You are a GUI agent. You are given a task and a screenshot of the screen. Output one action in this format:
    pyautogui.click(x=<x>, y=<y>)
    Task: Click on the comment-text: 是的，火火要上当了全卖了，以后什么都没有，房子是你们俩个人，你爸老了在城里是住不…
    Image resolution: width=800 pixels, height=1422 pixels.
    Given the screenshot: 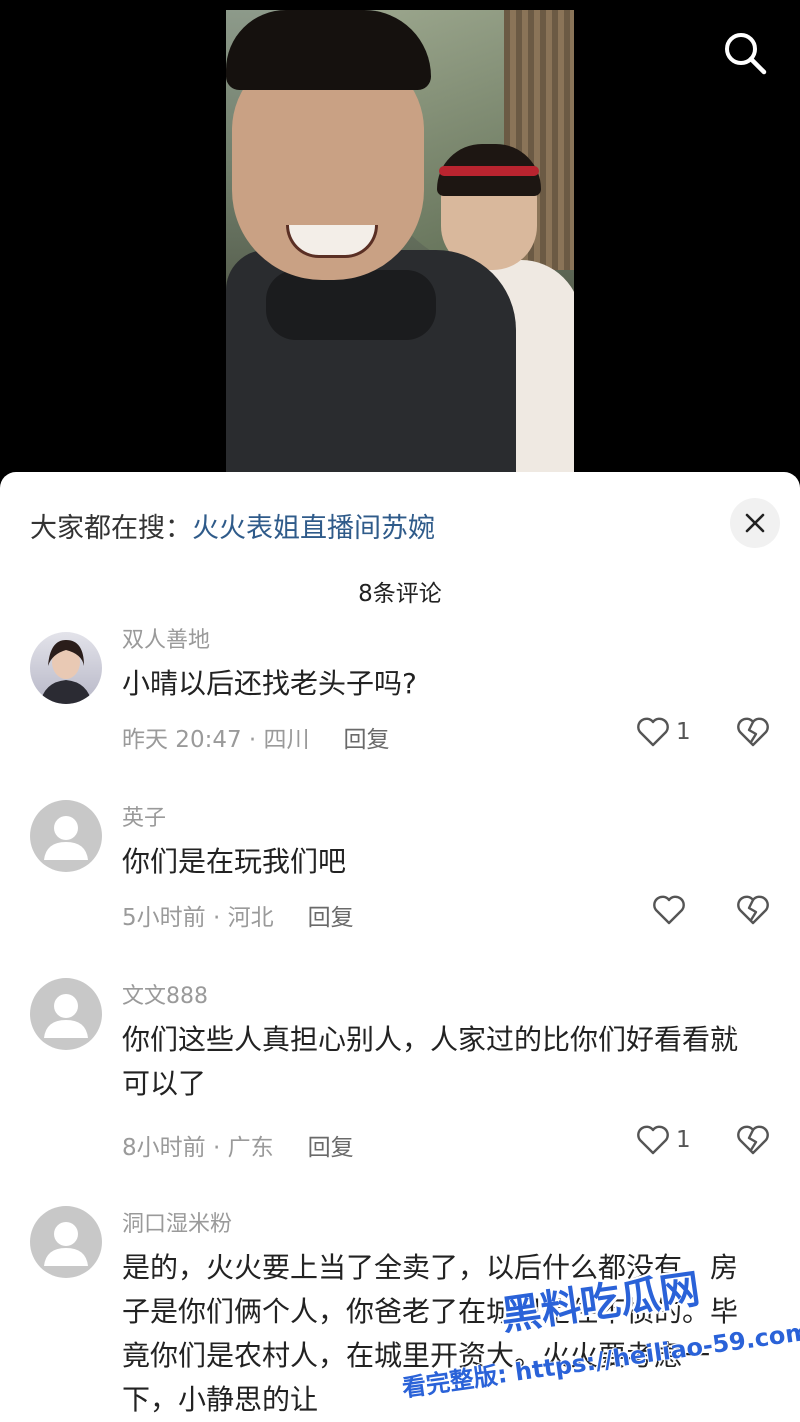 What is the action you would take?
    pyautogui.click(x=430, y=1333)
    